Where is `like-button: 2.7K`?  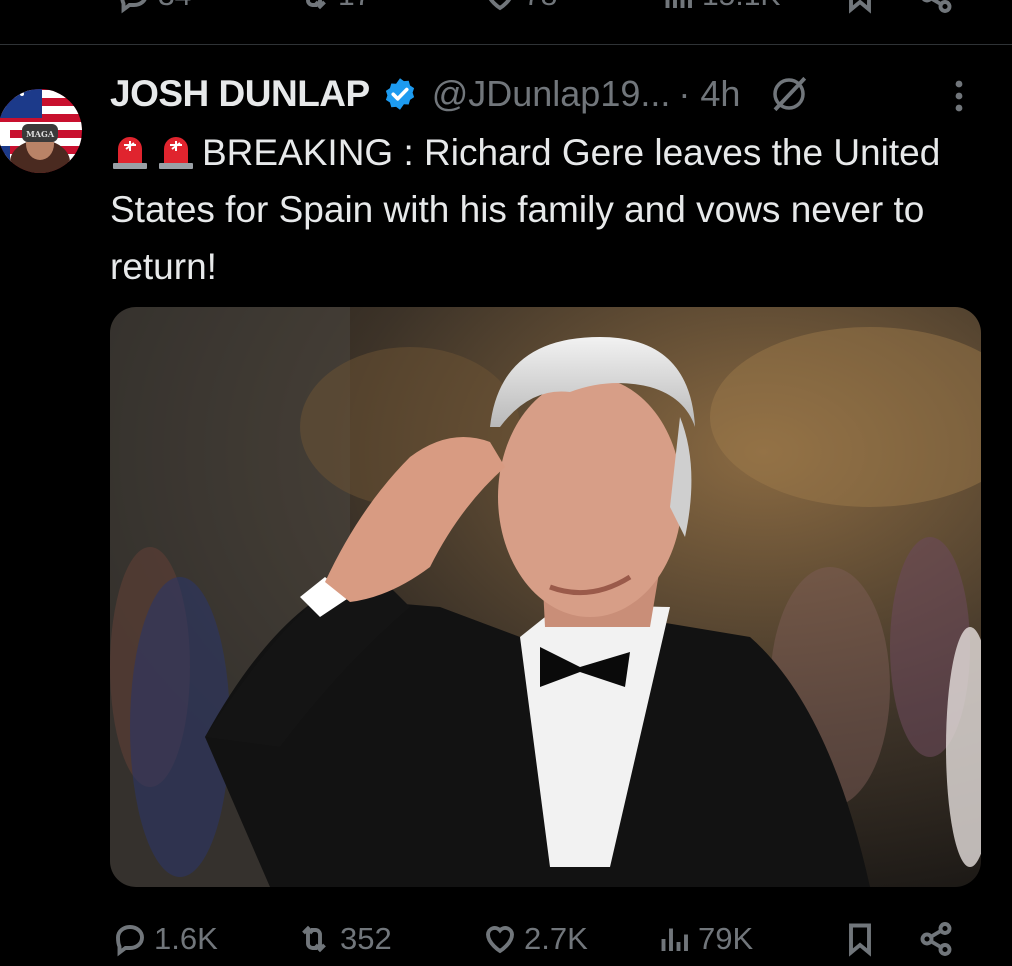
like-button: 2.7K is located at coordinates (535, 939).